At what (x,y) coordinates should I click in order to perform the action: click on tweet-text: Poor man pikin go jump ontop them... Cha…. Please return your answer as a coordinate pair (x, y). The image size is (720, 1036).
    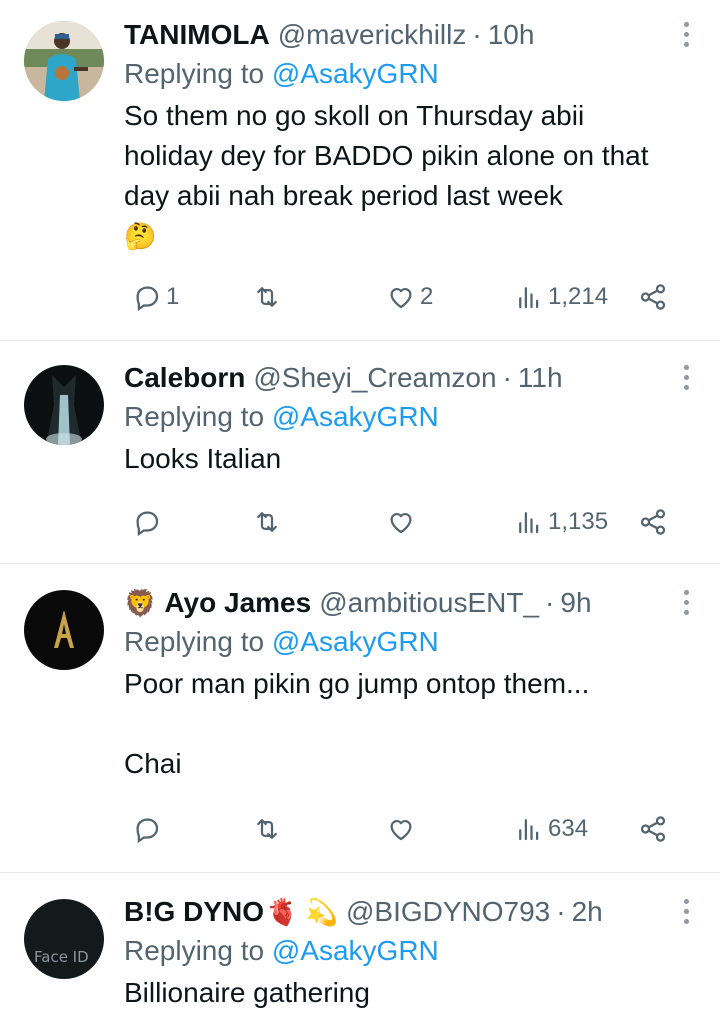
    Looking at the image, I should click on (392, 724).